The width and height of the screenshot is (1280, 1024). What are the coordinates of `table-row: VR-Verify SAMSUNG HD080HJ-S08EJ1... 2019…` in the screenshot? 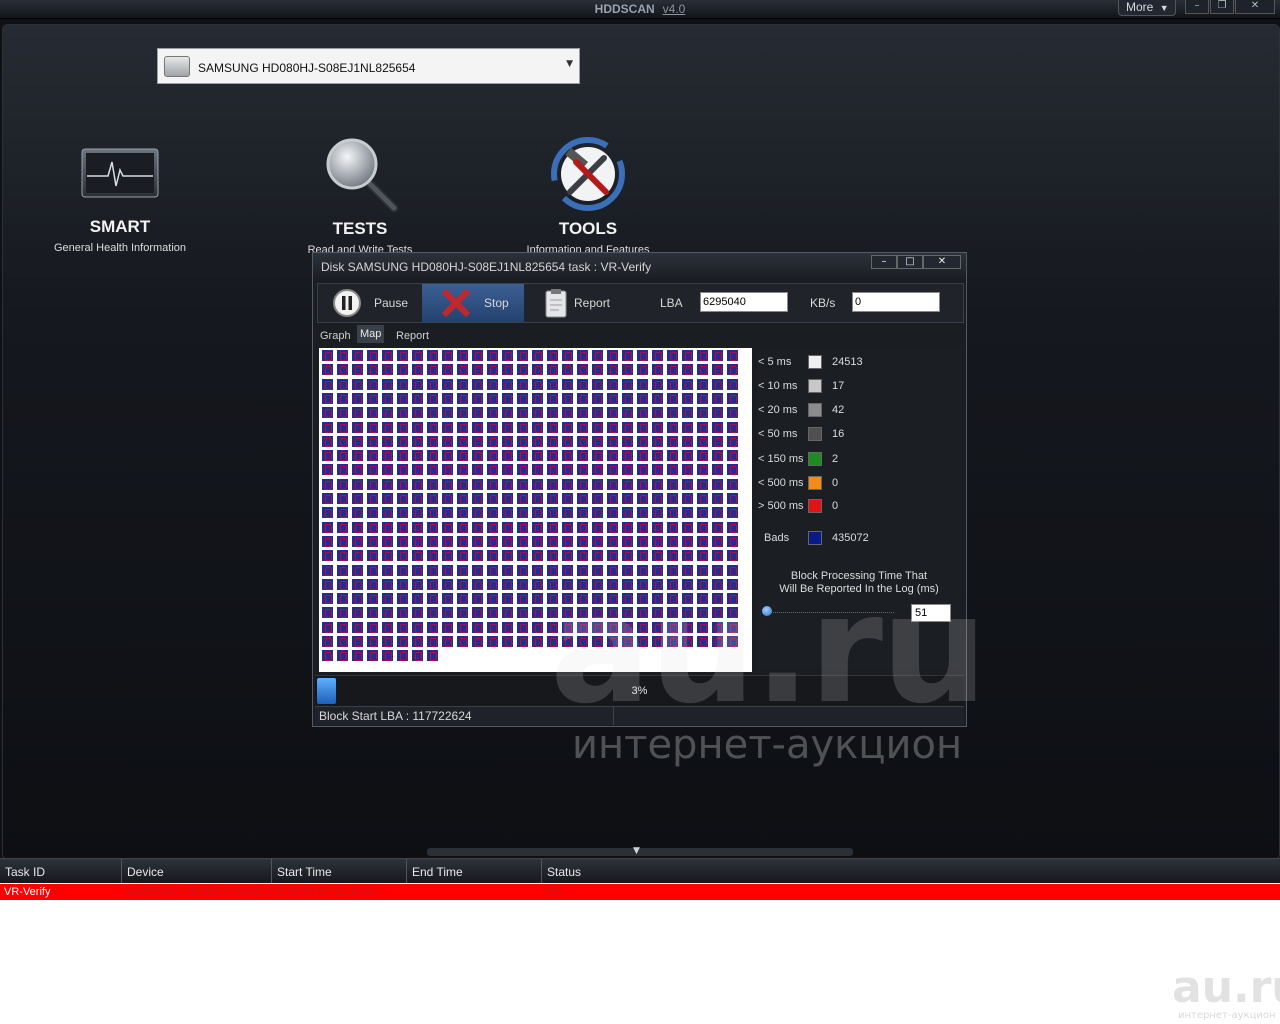 It's located at (640, 892).